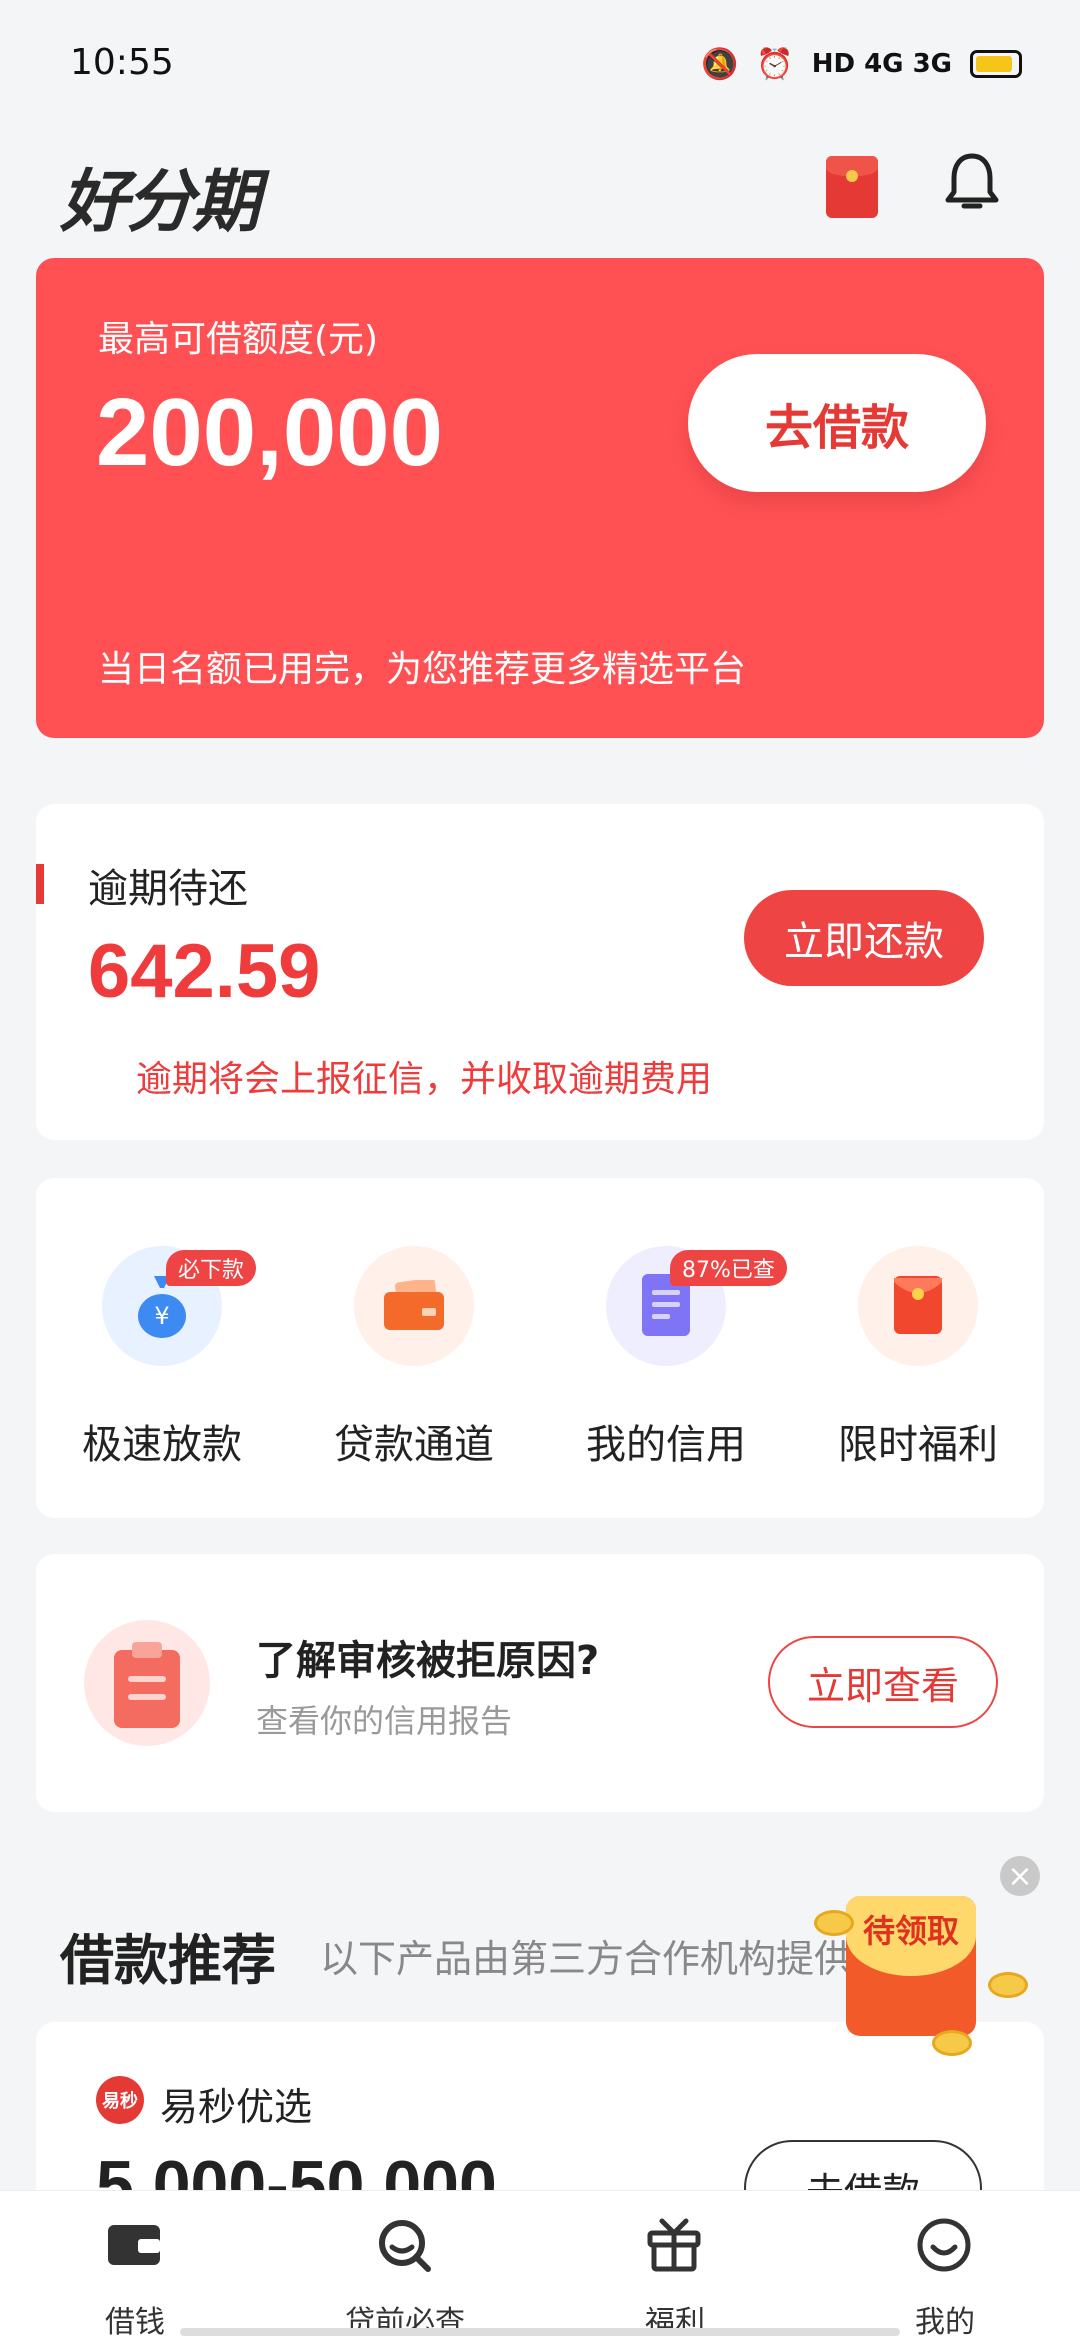 The height and width of the screenshot is (2340, 1080). I want to click on accent-bar, so click(40, 884).